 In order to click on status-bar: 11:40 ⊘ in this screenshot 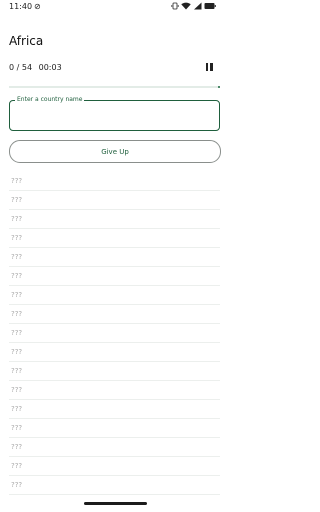, I will do `click(115, 7)`.